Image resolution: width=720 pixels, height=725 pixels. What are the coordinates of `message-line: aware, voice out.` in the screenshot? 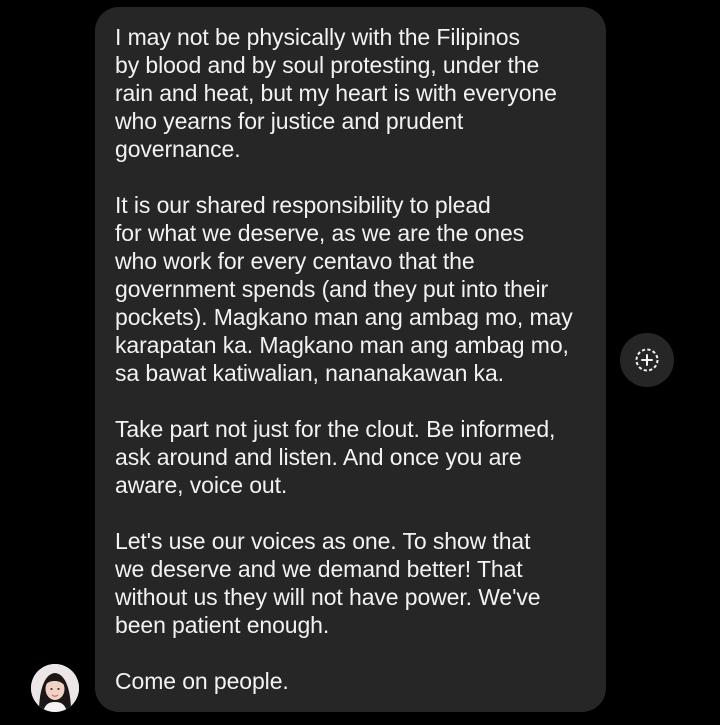 It's located at (201, 485).